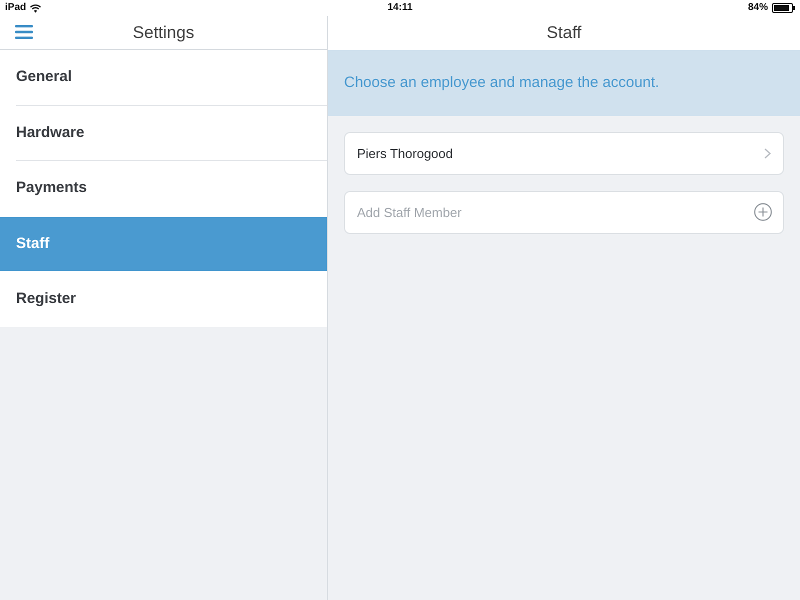 Image resolution: width=800 pixels, height=600 pixels. Describe the element at coordinates (758, 8) in the screenshot. I see `battery-percent: 84%` at that location.